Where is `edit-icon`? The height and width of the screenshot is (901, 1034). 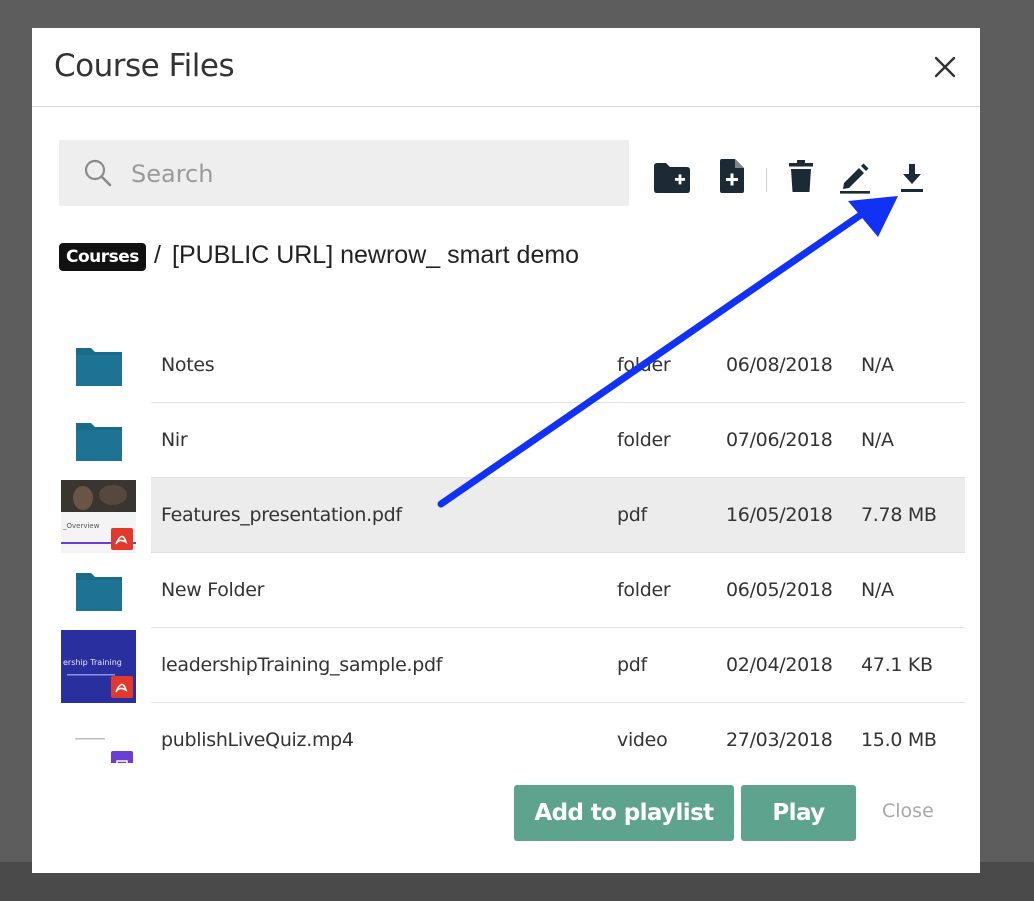 edit-icon is located at coordinates (855, 178).